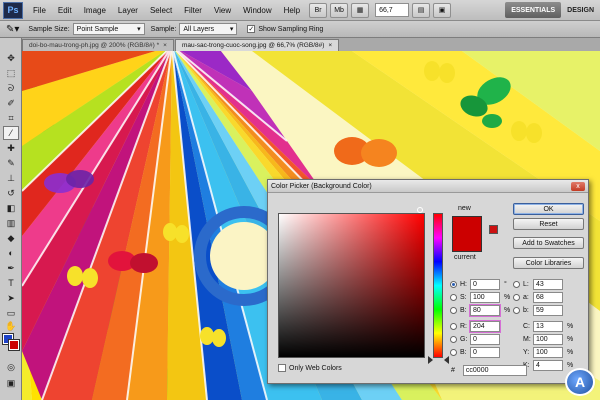 Image resolution: width=600 pixels, height=400 pixels. What do you see at coordinates (11, 88) in the screenshot?
I see `lasso-icon: ᘐ` at bounding box center [11, 88].